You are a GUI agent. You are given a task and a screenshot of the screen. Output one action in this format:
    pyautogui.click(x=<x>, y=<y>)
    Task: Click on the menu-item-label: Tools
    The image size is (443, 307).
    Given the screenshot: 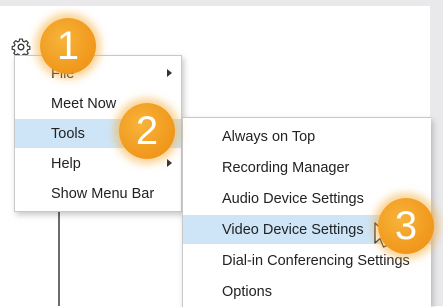 What is the action you would take?
    pyautogui.click(x=68, y=133)
    